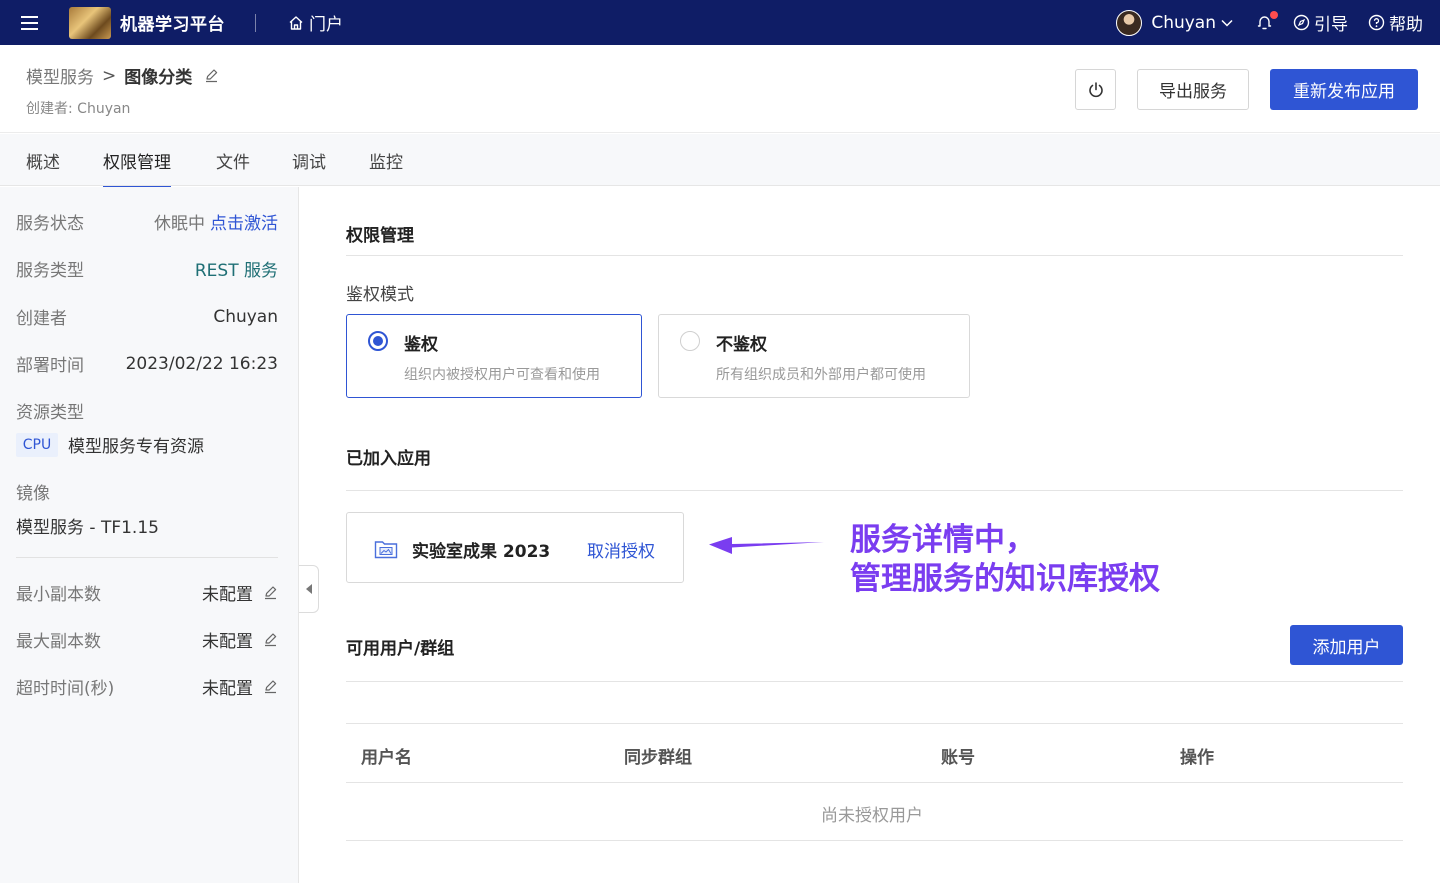  What do you see at coordinates (421, 345) in the screenshot?
I see `auth-option-title: 鉴权` at bounding box center [421, 345].